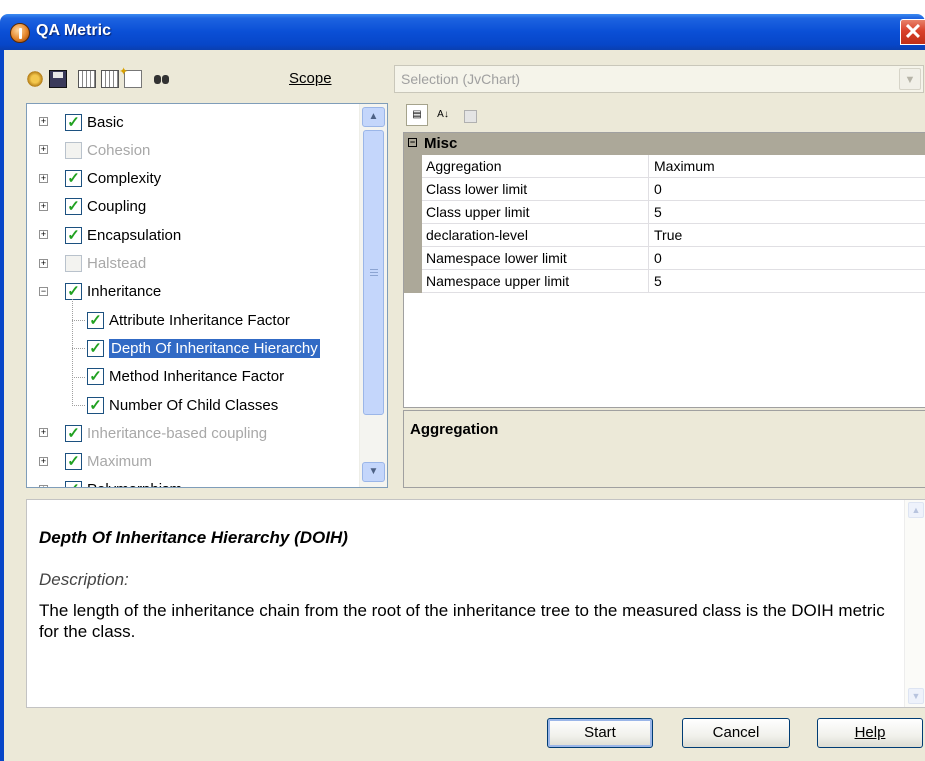 The width and height of the screenshot is (925, 761). I want to click on tree-item: − ✓ Inheritance, so click(100, 292).